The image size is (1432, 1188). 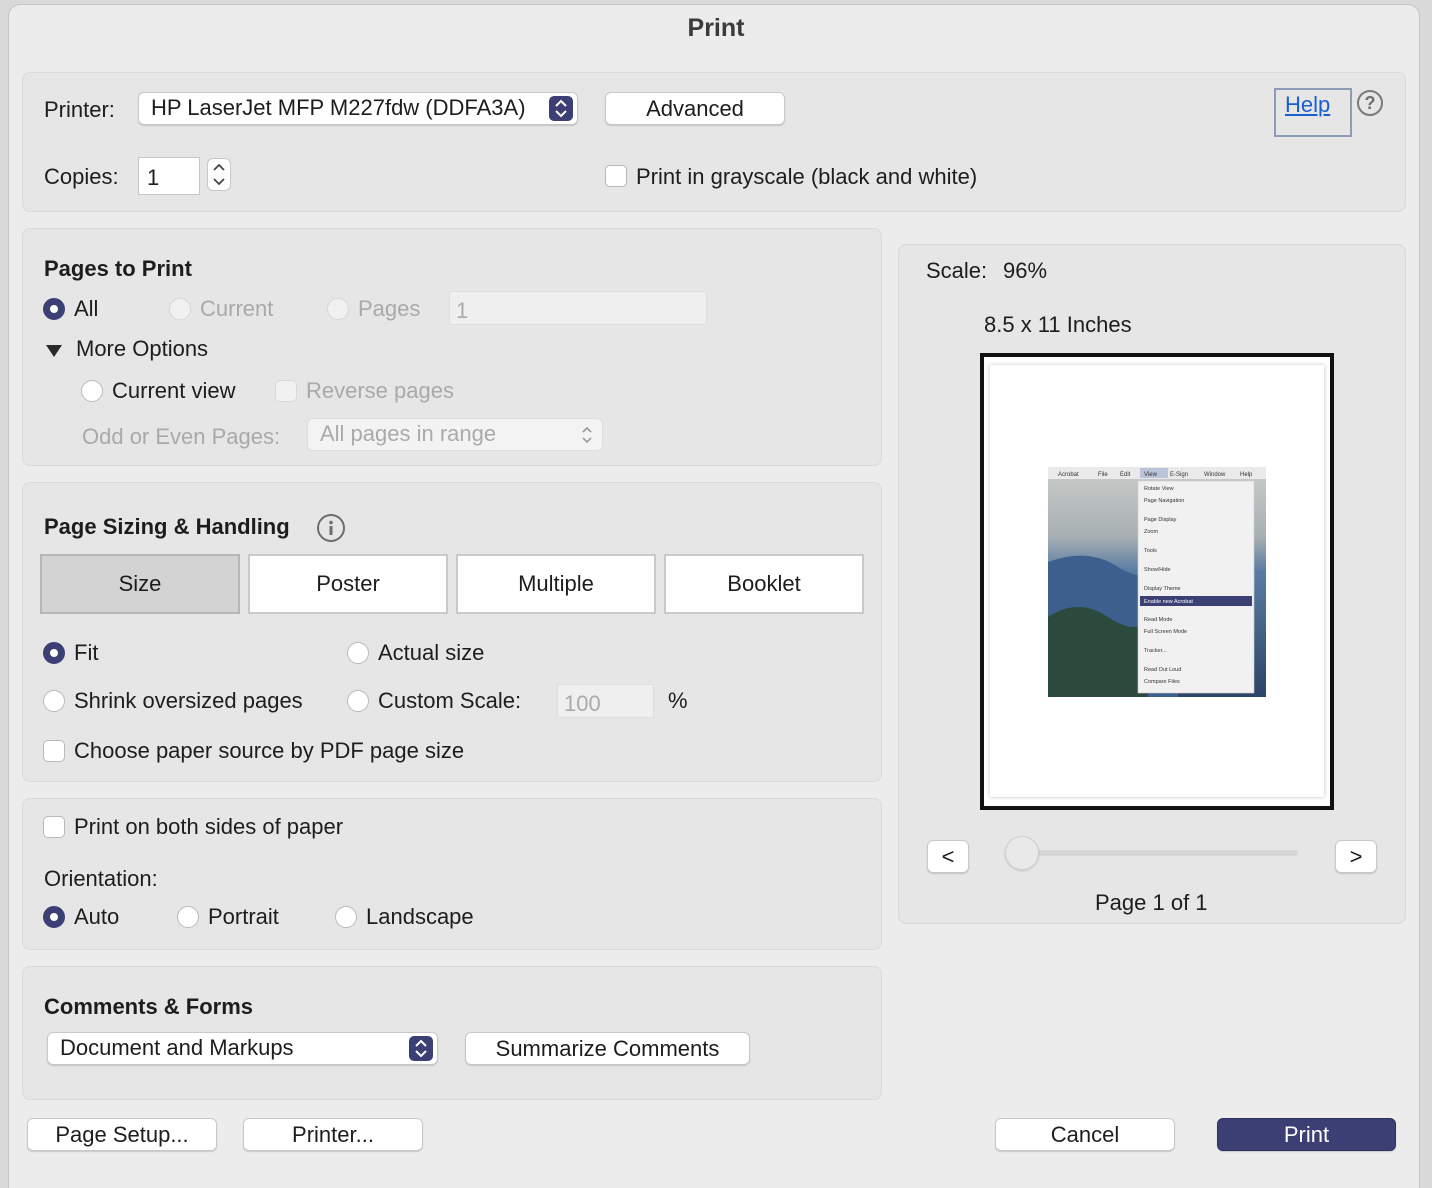 What do you see at coordinates (695, 108) in the screenshot?
I see `advanced-button: Advanced` at bounding box center [695, 108].